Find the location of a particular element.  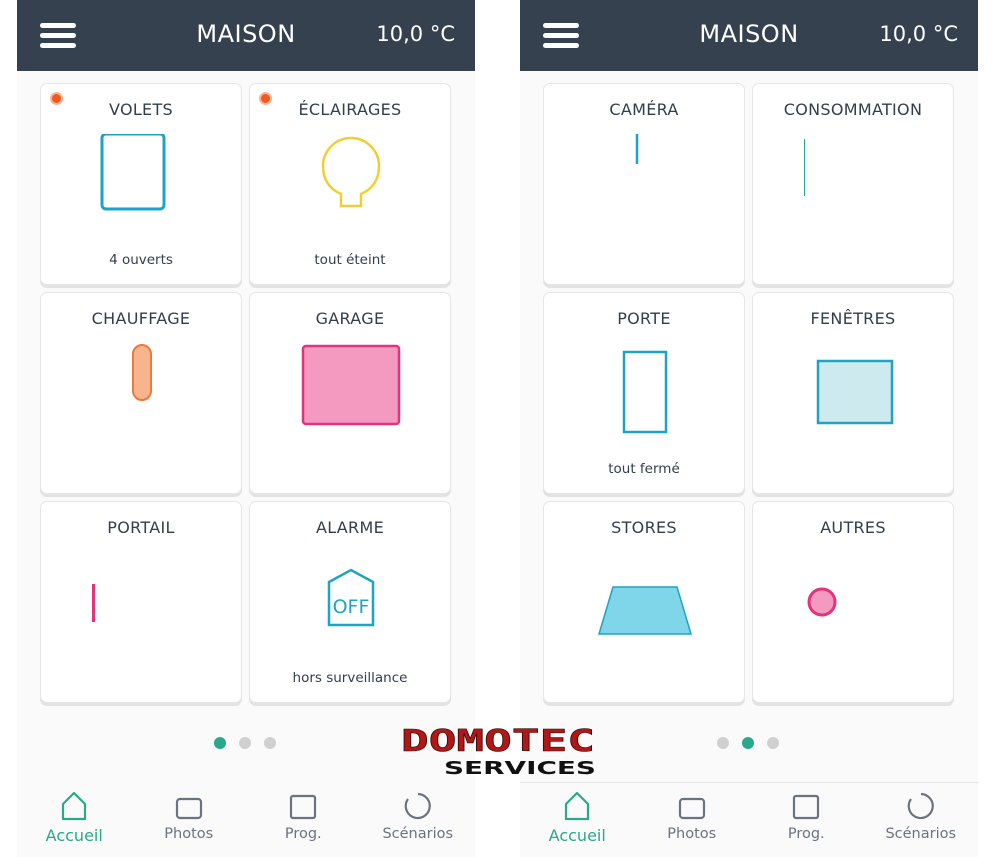

card-door: PORTE tout fermé is located at coordinates (644, 393).